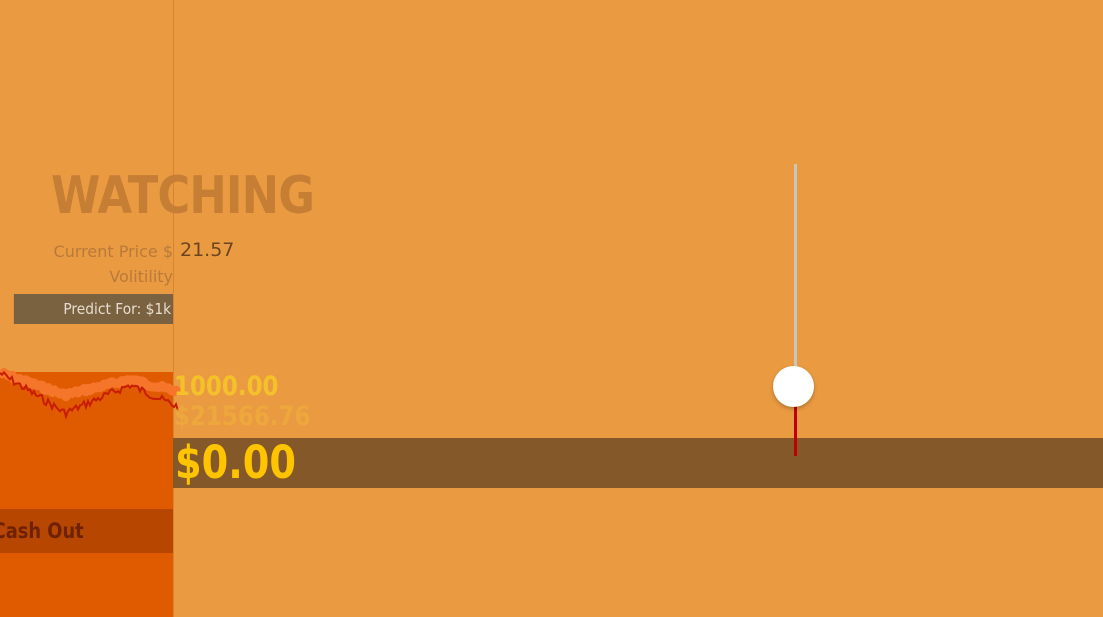 The width and height of the screenshot is (1103, 617). What do you see at coordinates (235, 462) in the screenshot?
I see `balance-value: $0.00` at bounding box center [235, 462].